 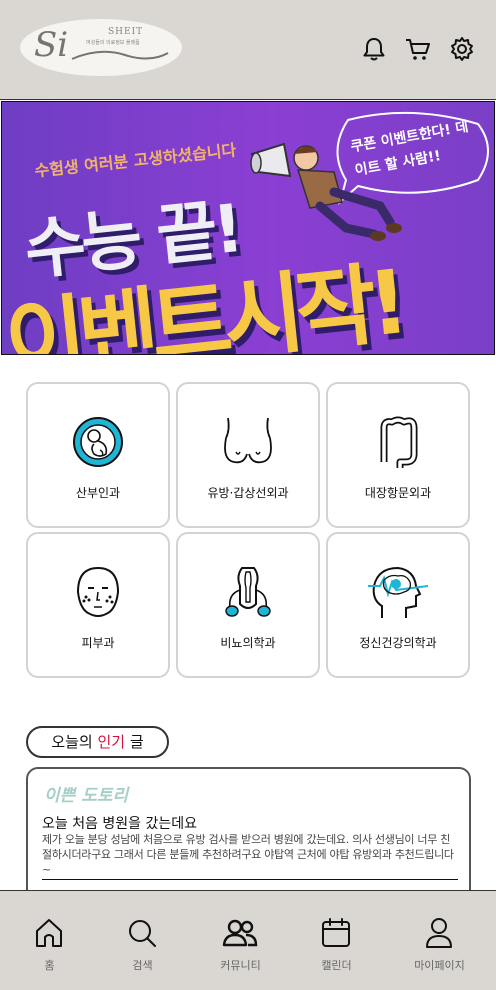 I want to click on department-label: 정신건강의학과, so click(x=398, y=643).